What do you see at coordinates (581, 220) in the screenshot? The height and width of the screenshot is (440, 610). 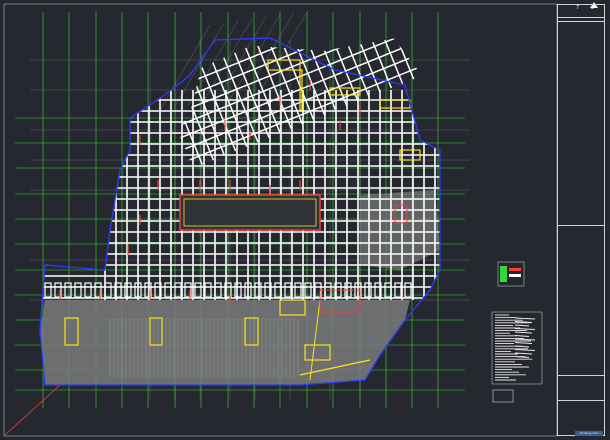 I see `title-block: 7 2` at bounding box center [581, 220].